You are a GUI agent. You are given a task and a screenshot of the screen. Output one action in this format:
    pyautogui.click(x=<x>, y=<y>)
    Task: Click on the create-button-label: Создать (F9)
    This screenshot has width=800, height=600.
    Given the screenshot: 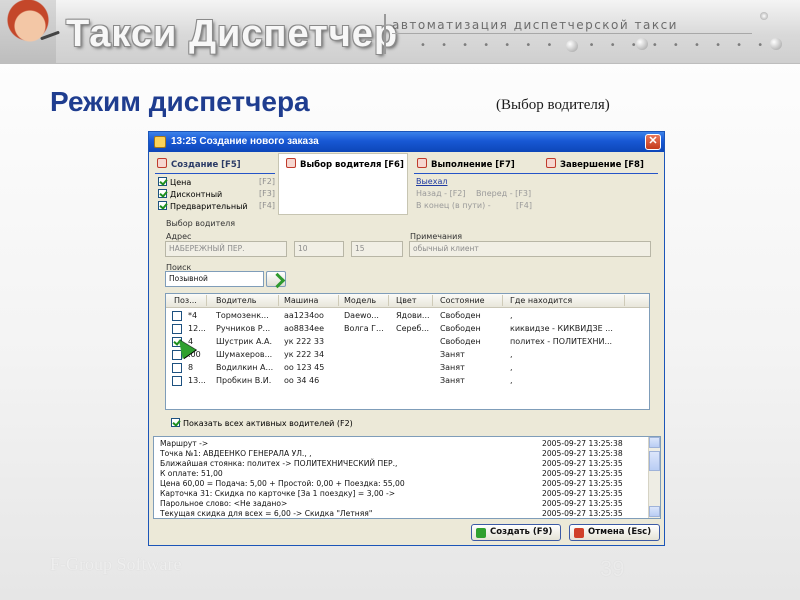 What is the action you would take?
    pyautogui.click(x=521, y=532)
    